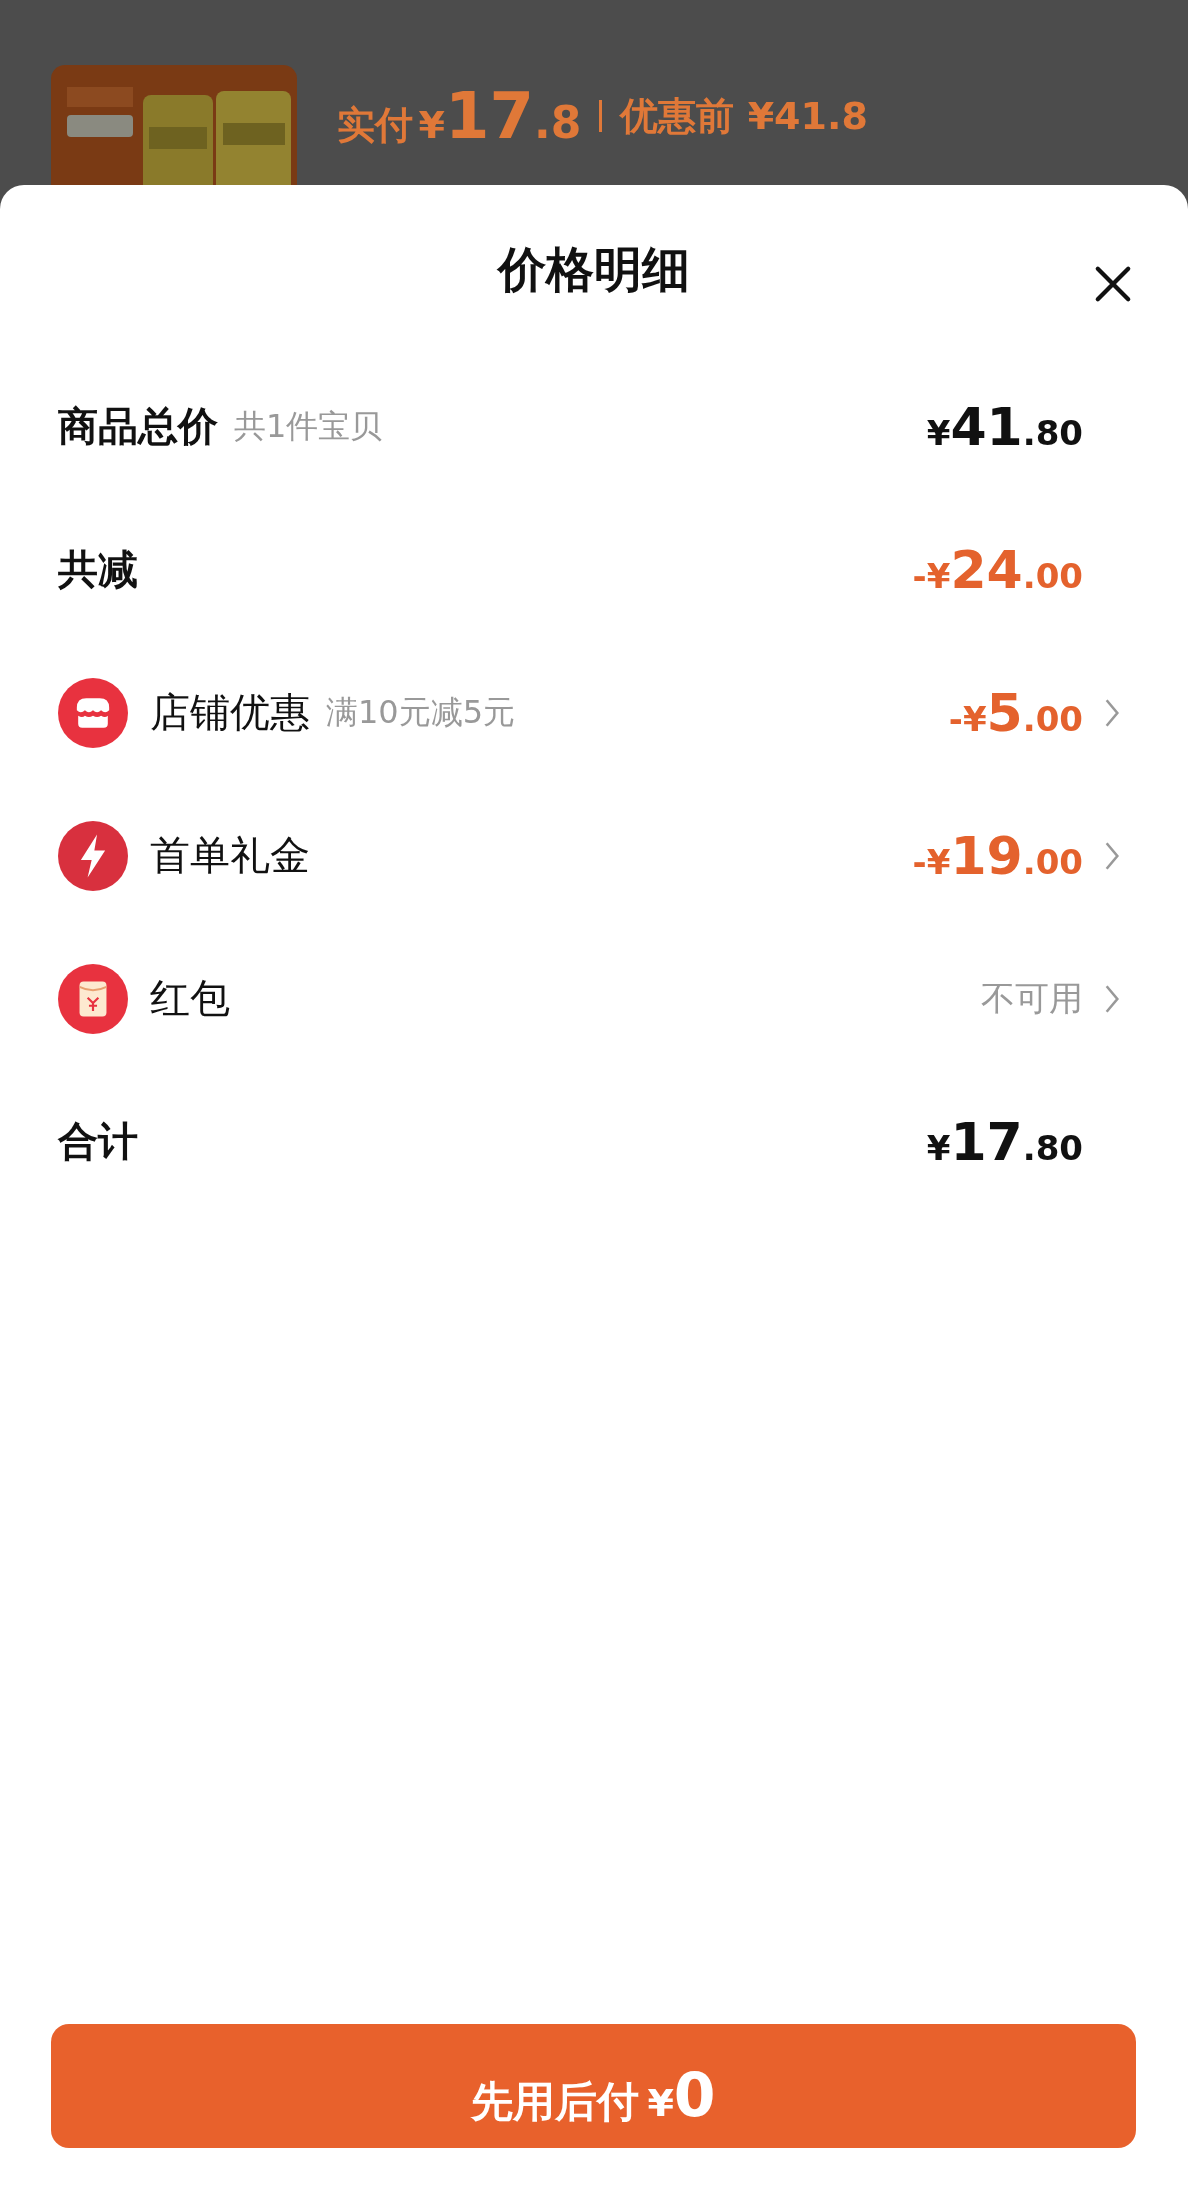  I want to click on row-label: 店铺优惠, so click(230, 712).